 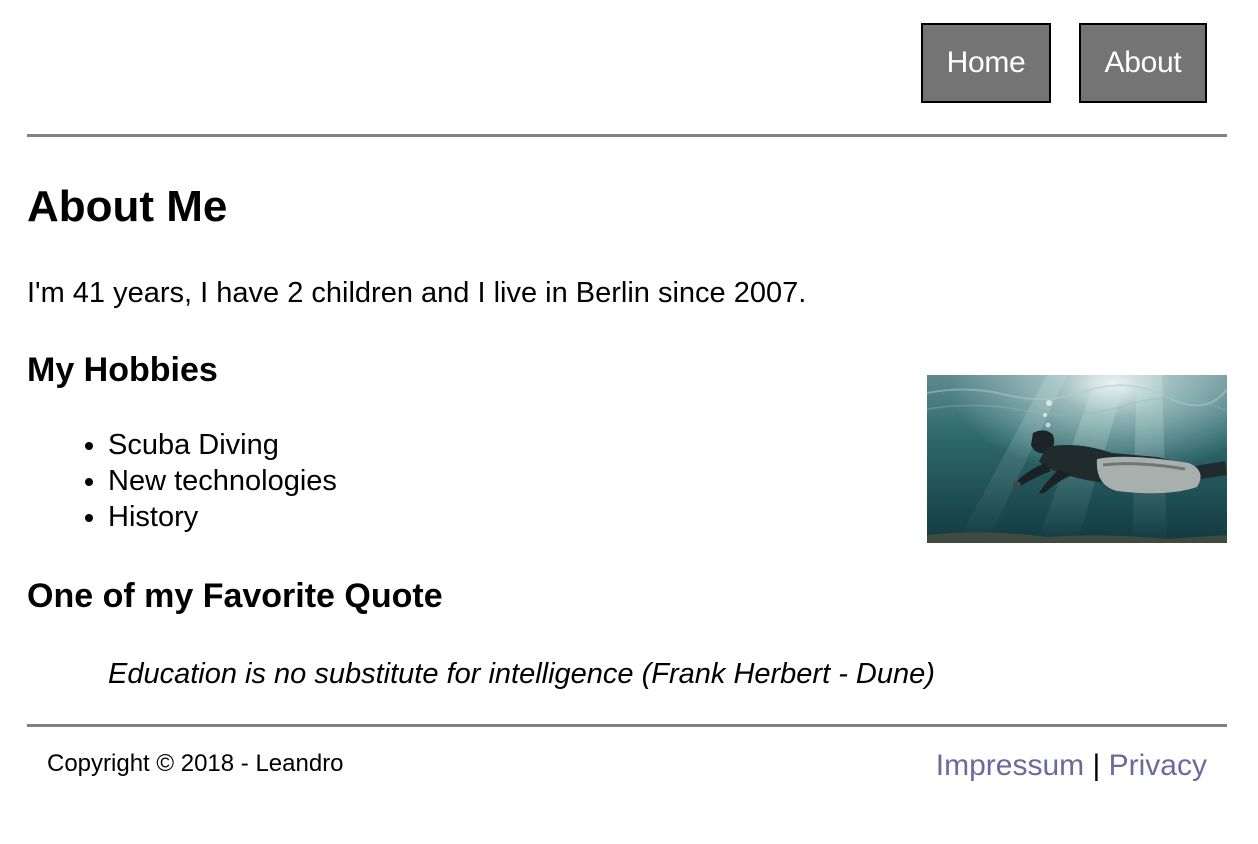 What do you see at coordinates (122, 370) in the screenshot?
I see `hobbies-heading: My Hobbies` at bounding box center [122, 370].